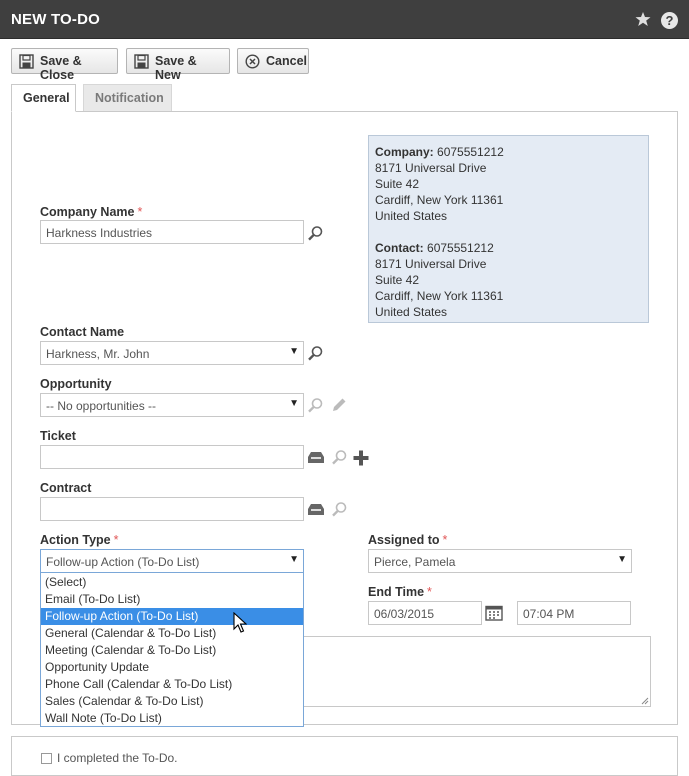 This screenshot has height=776, width=689. I want to click on contact-name-select: Harkness, Mr. John ▼, so click(172, 353).